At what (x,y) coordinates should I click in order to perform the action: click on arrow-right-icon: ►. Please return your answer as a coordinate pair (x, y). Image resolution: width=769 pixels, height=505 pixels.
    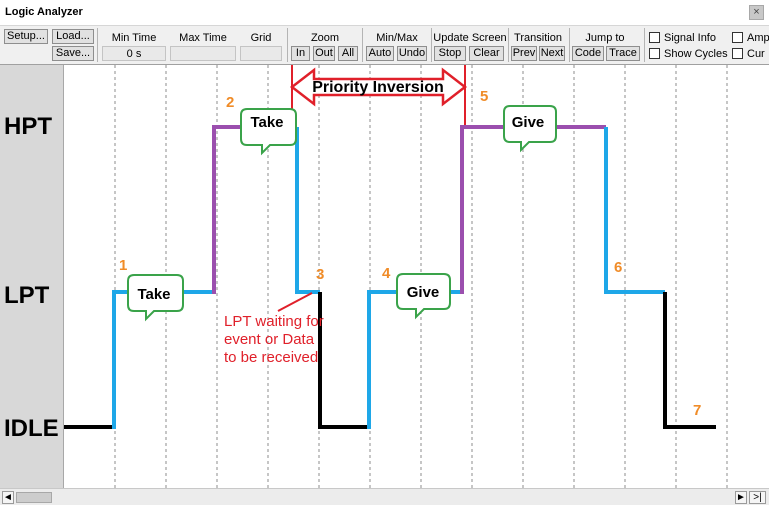
    Looking at the image, I should click on (741, 497).